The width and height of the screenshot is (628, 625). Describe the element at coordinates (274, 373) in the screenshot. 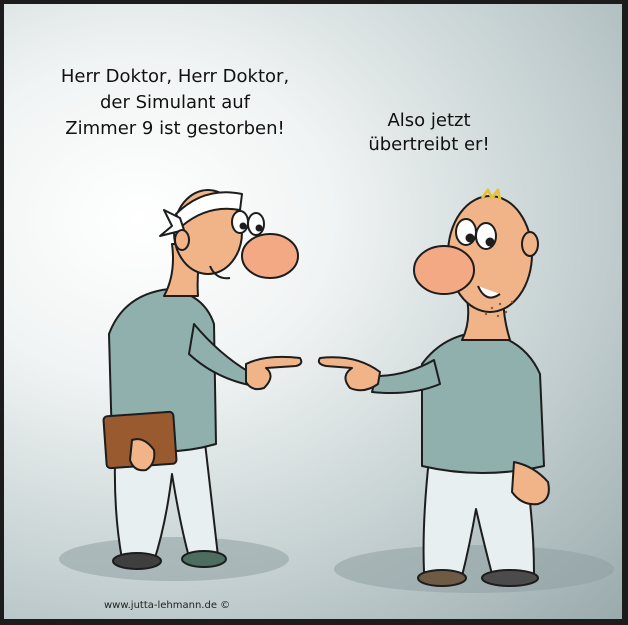

I see `nurse-hand-pointing` at that location.